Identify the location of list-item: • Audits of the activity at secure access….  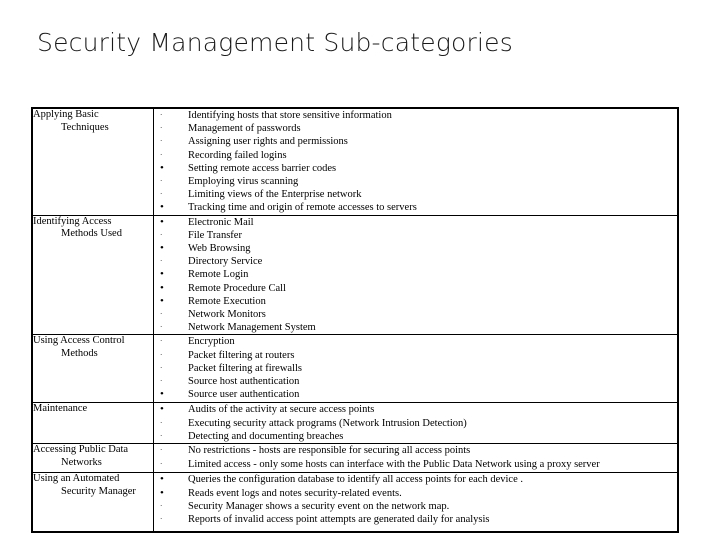
(415, 409).